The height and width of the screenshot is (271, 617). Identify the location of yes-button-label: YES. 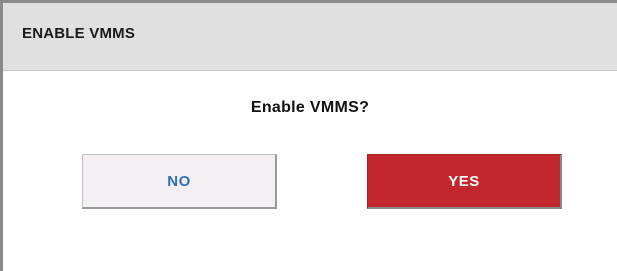
(464, 181).